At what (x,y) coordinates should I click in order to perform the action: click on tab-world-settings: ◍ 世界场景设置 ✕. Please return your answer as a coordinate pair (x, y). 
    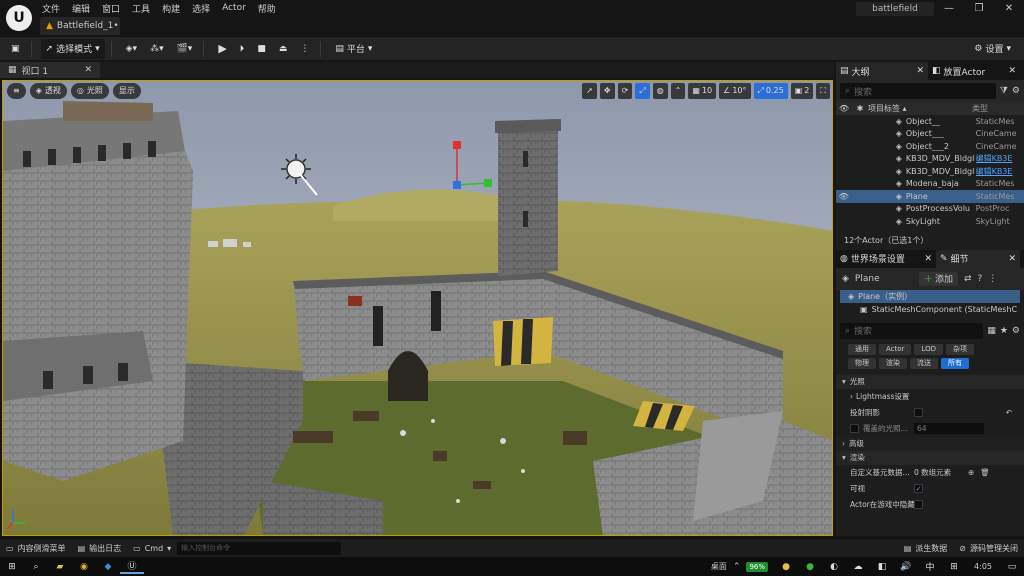
    Looking at the image, I should click on (886, 259).